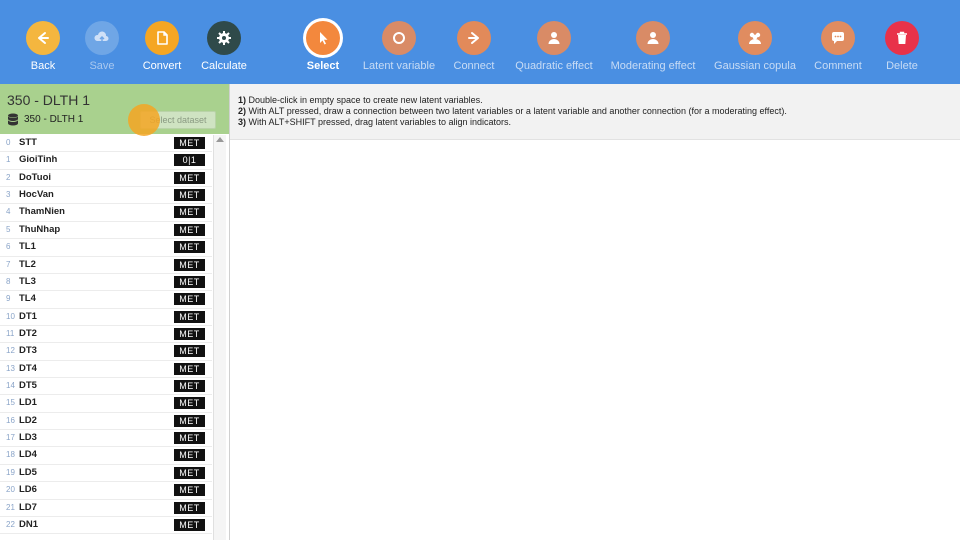 Image resolution: width=960 pixels, height=540 pixels. I want to click on database-icon, so click(13, 119).